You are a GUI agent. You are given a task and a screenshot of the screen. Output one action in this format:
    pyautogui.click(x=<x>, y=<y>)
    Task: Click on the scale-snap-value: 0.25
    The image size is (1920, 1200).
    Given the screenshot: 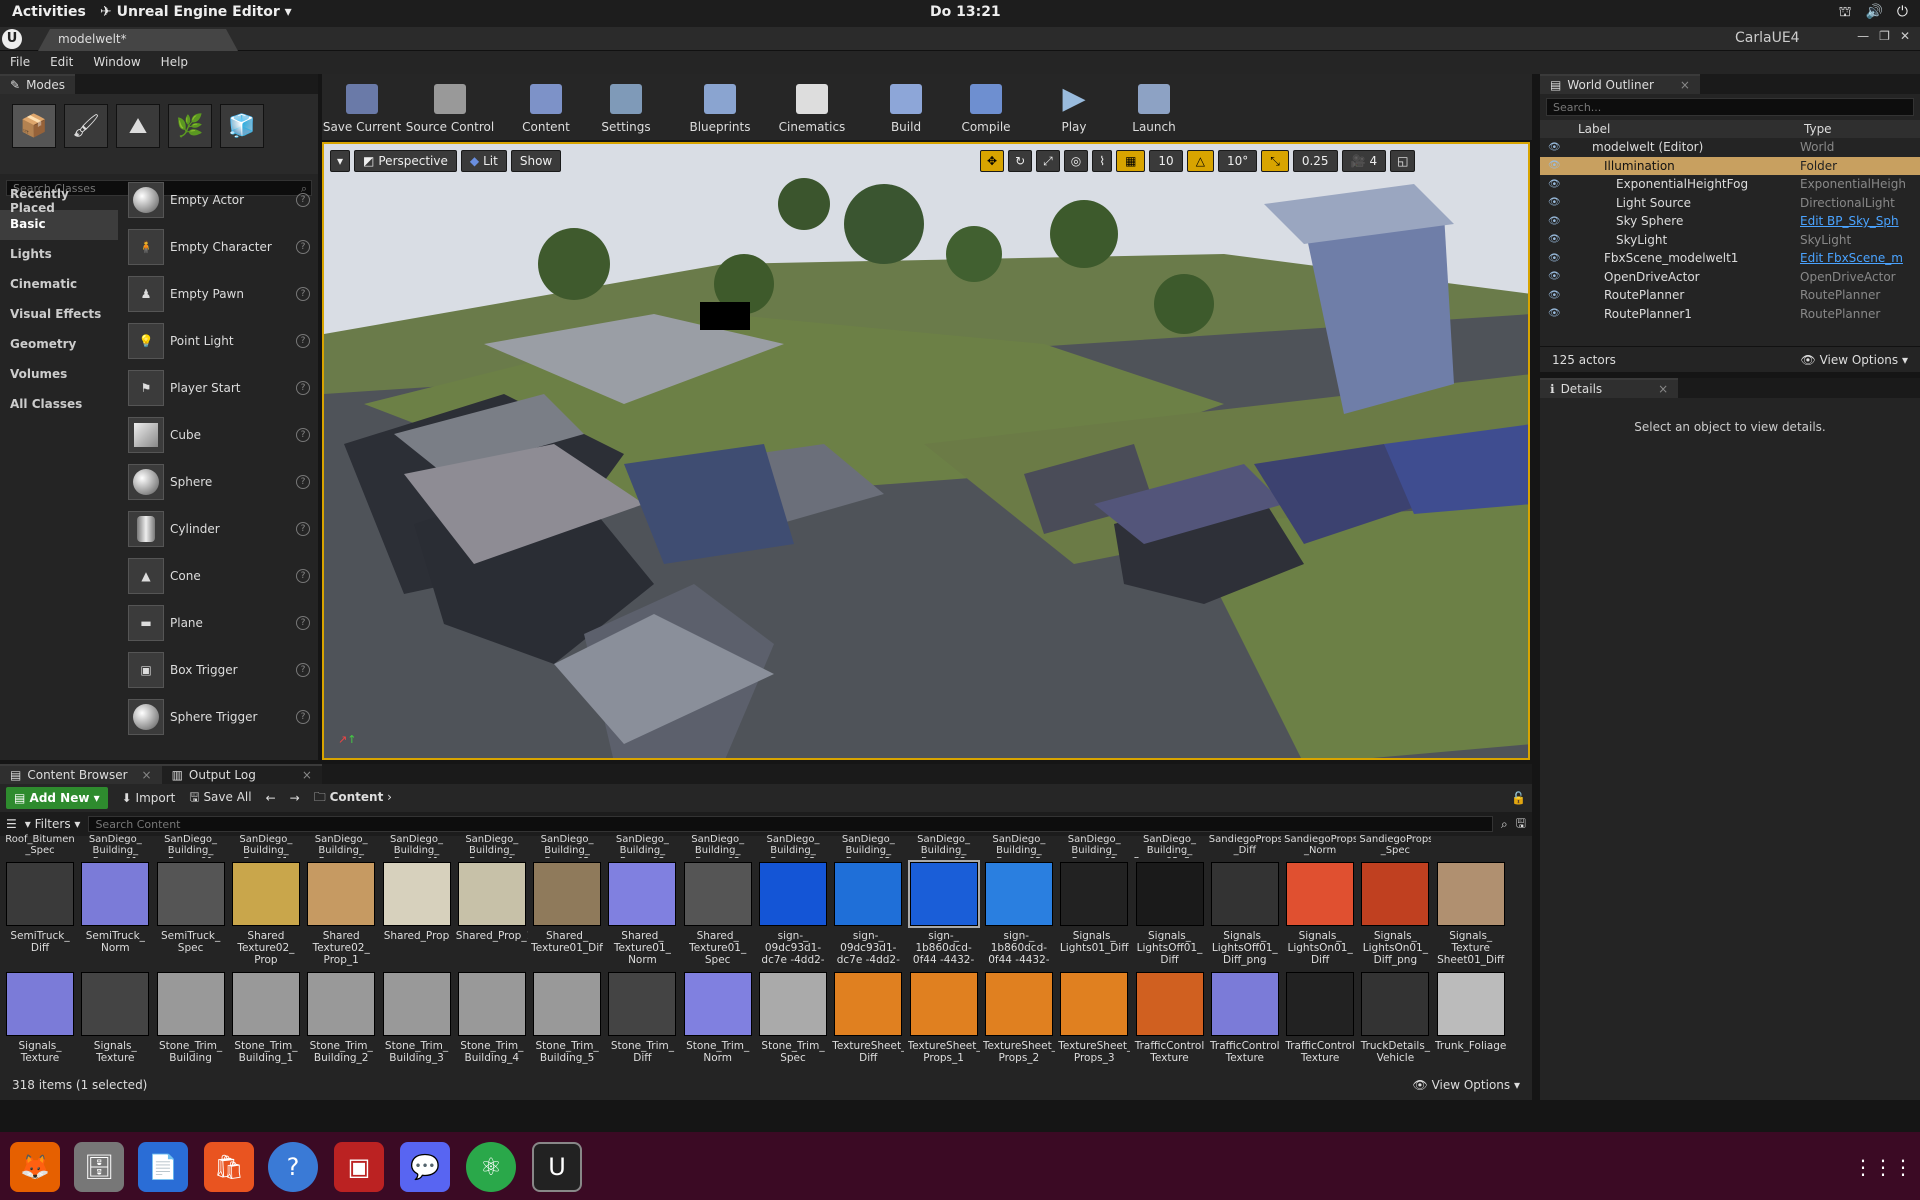 What is the action you would take?
    pyautogui.click(x=1315, y=161)
    